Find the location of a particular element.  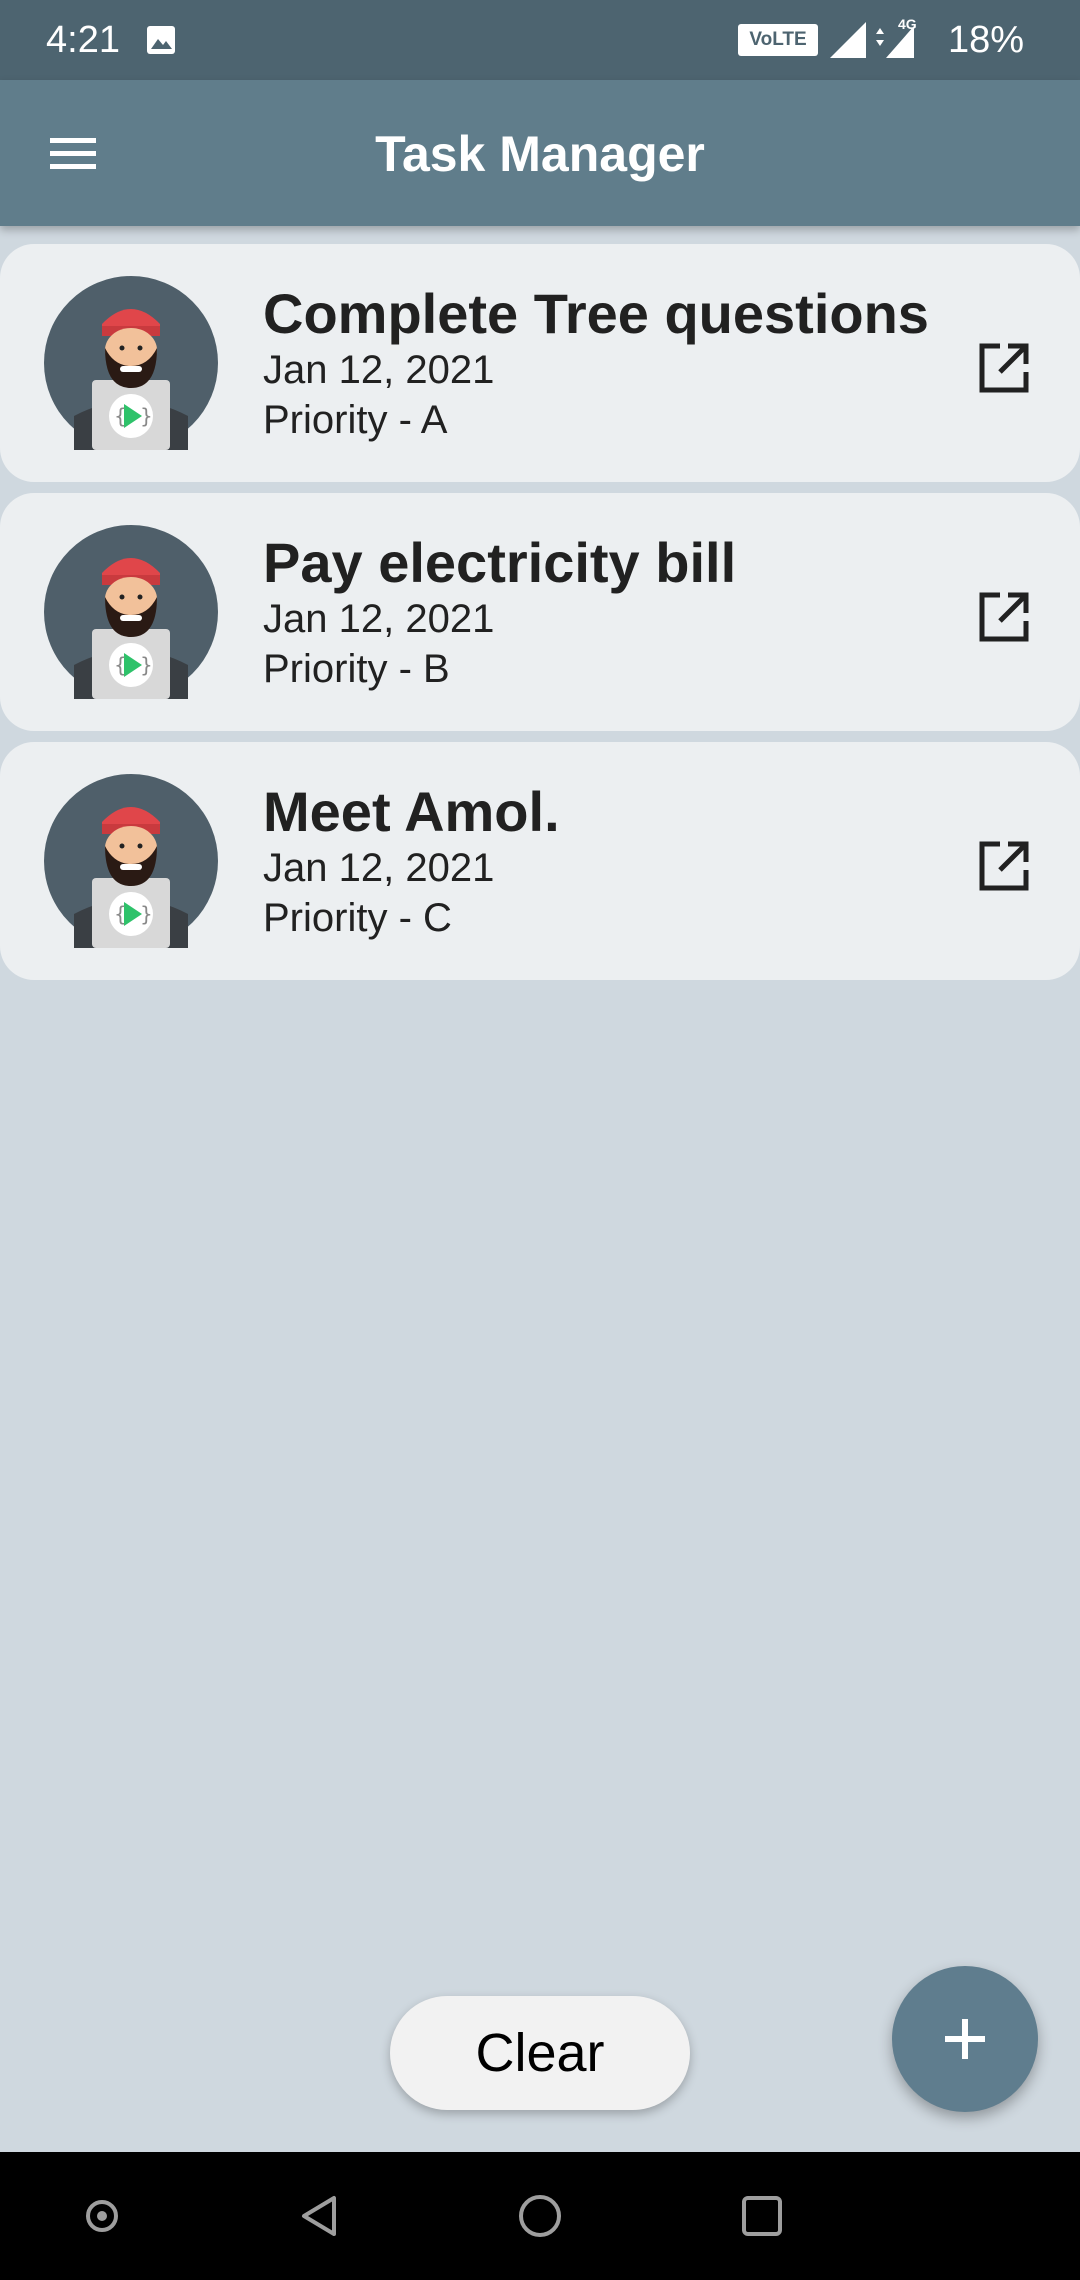

clear-button: Clear is located at coordinates (540, 2053).